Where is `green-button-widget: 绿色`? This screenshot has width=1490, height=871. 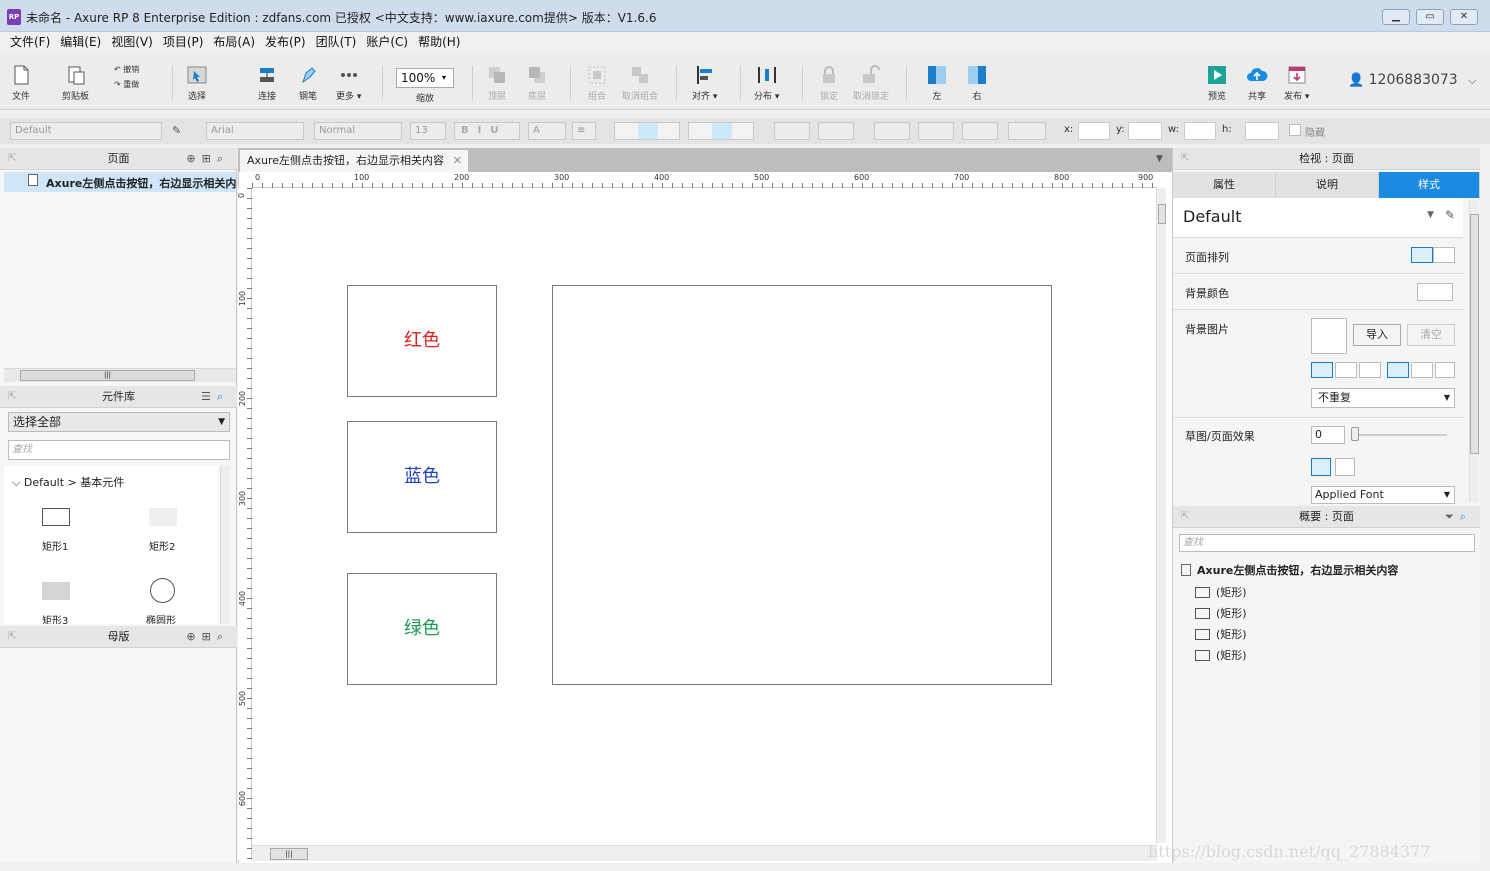 green-button-widget: 绿色 is located at coordinates (422, 629).